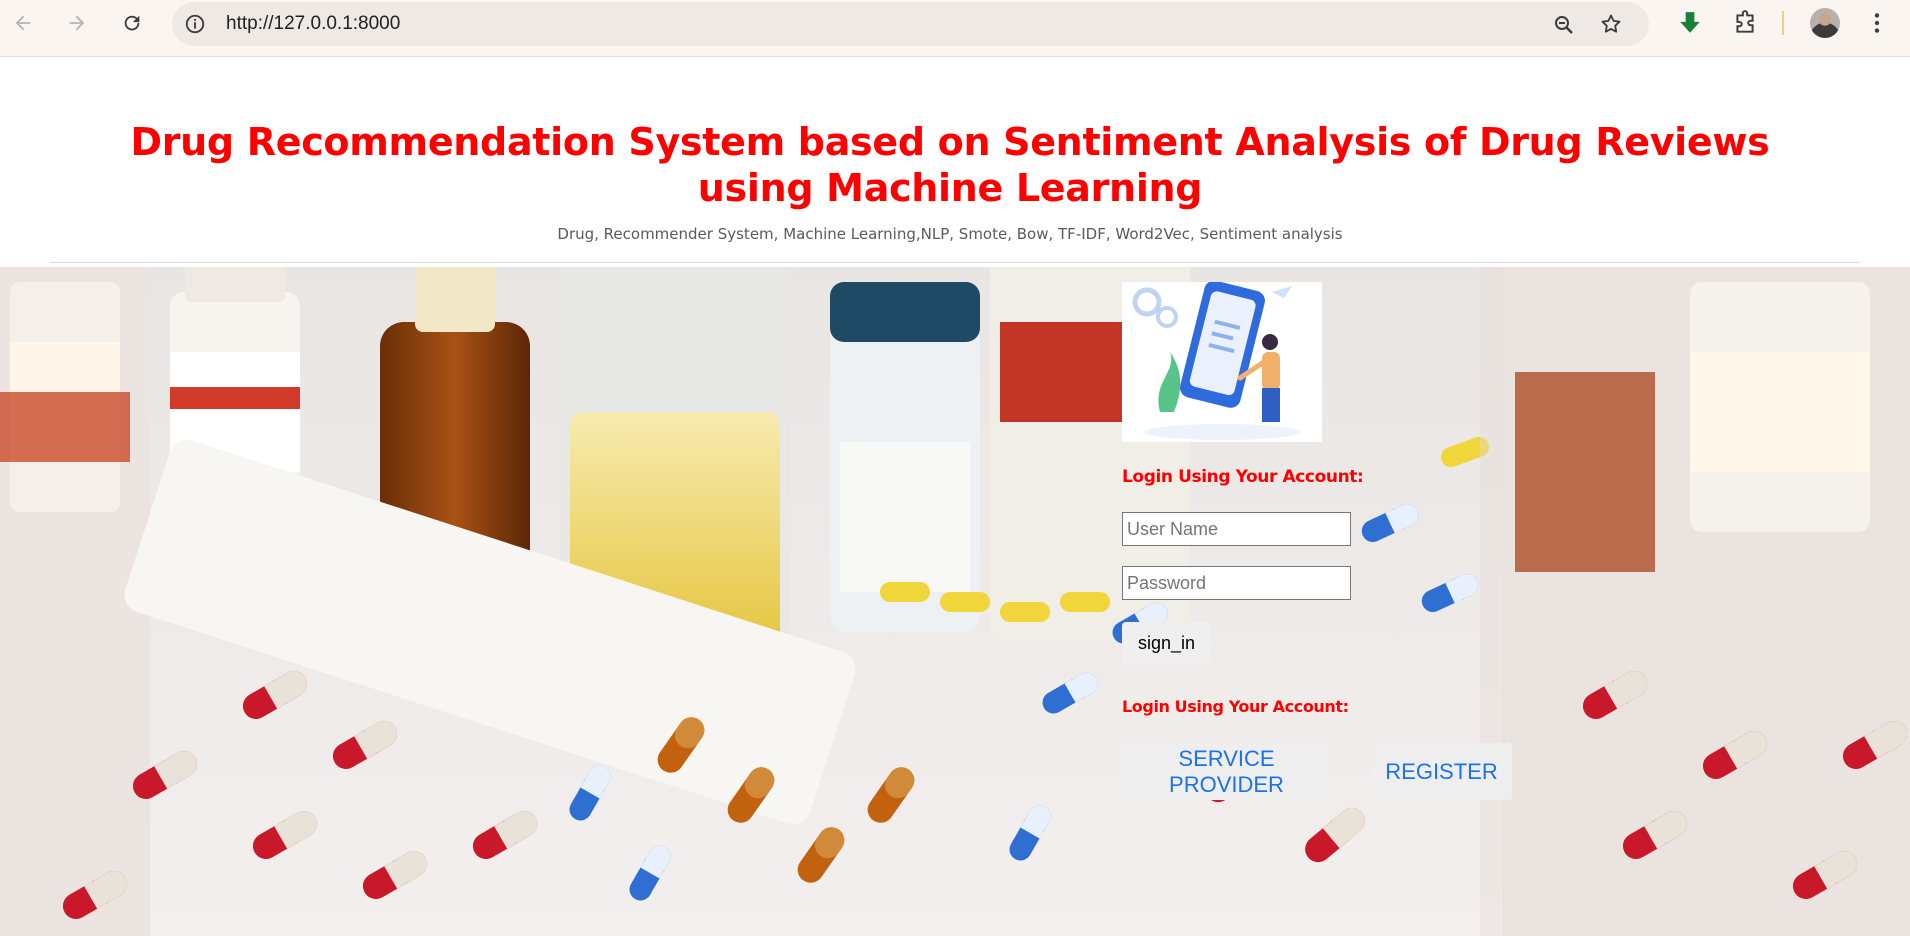 The width and height of the screenshot is (1910, 936). I want to click on arrow-back-icon, so click(23, 23).